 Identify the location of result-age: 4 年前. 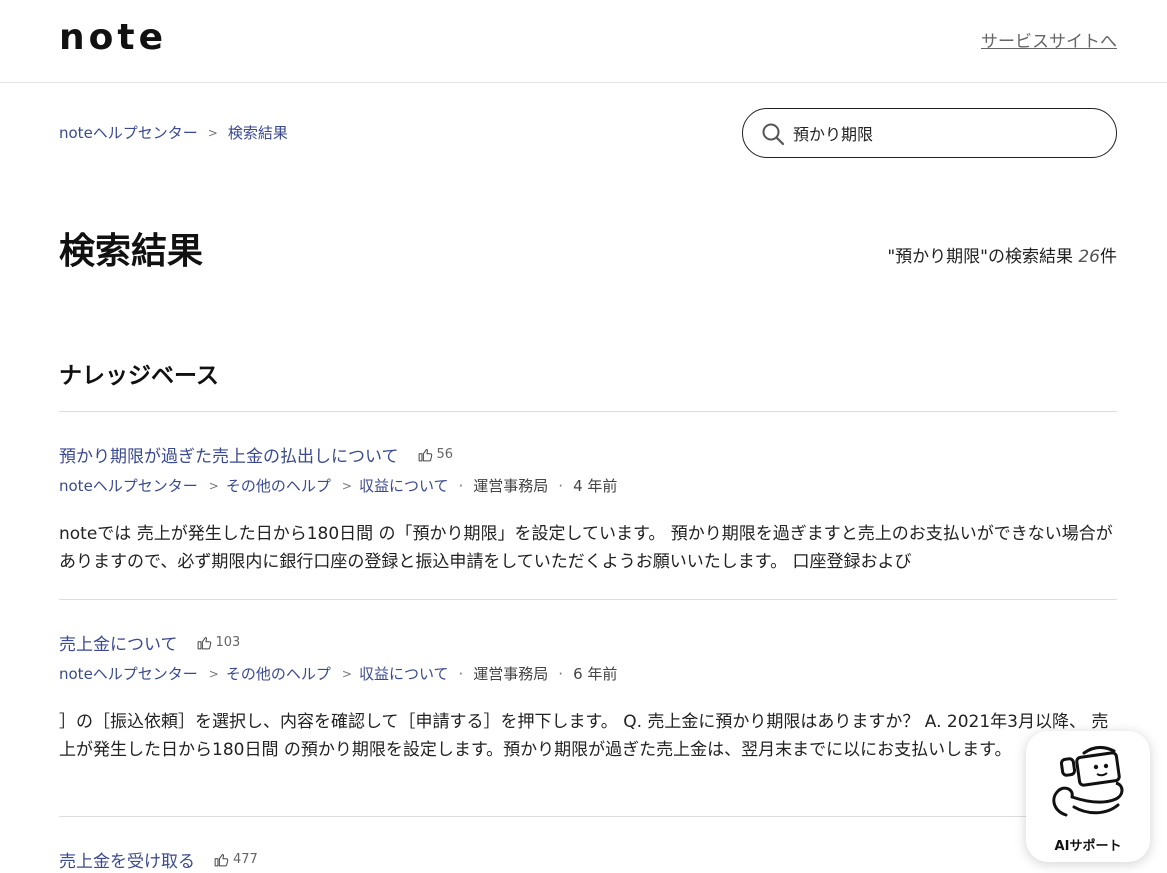
(595, 486).